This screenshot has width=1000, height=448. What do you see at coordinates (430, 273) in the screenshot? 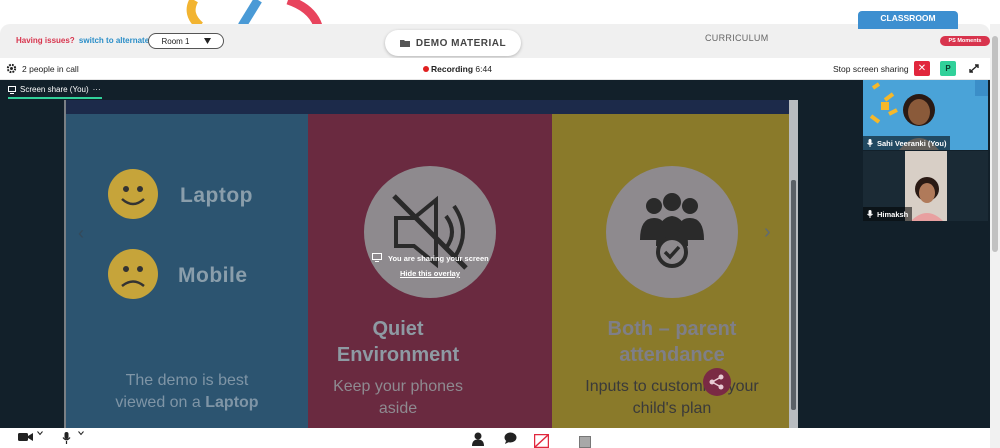
I see `hide-overlay-link: Hide this overlay` at bounding box center [430, 273].